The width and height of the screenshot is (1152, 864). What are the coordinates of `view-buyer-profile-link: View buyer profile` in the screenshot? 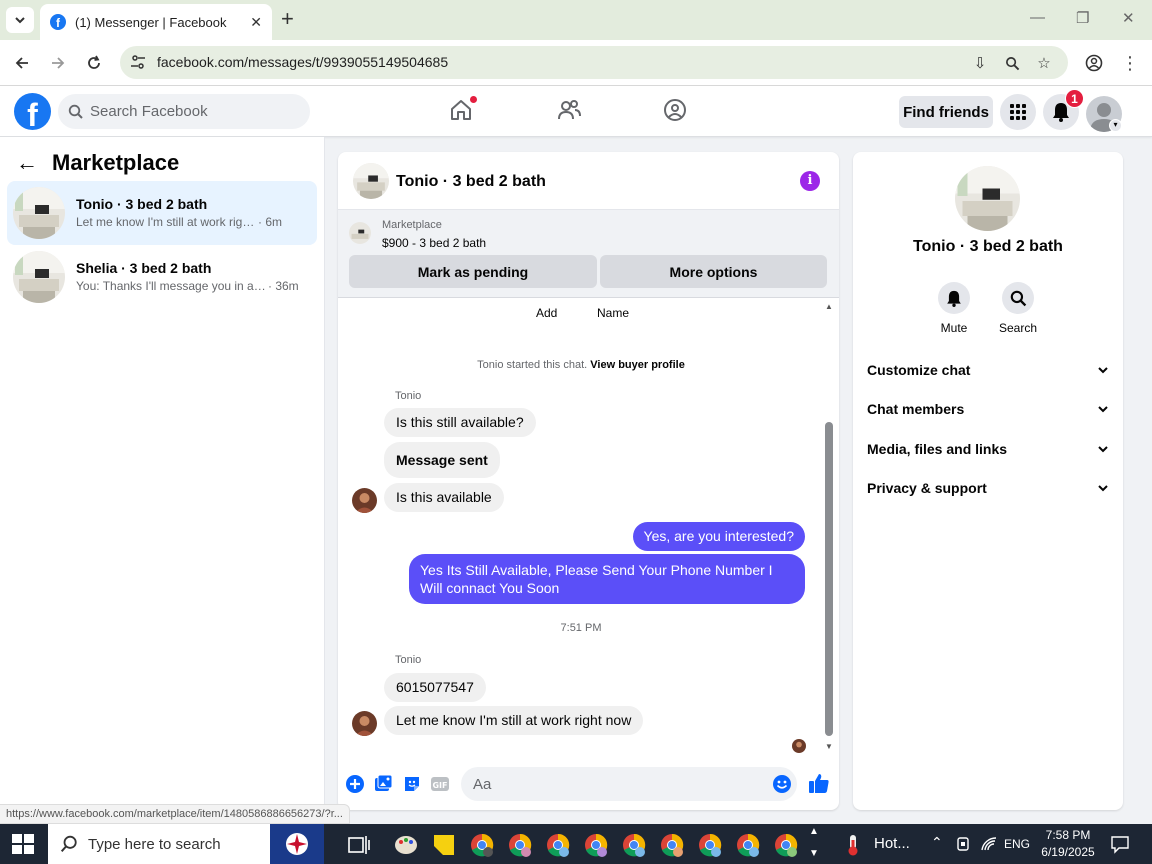 It's located at (637, 365).